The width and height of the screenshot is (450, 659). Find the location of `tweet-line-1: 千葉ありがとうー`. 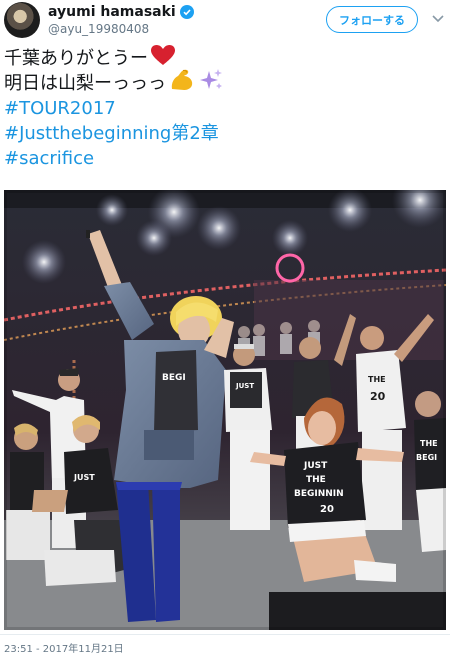

tweet-line-1: 千葉ありがとうー is located at coordinates (224, 58).